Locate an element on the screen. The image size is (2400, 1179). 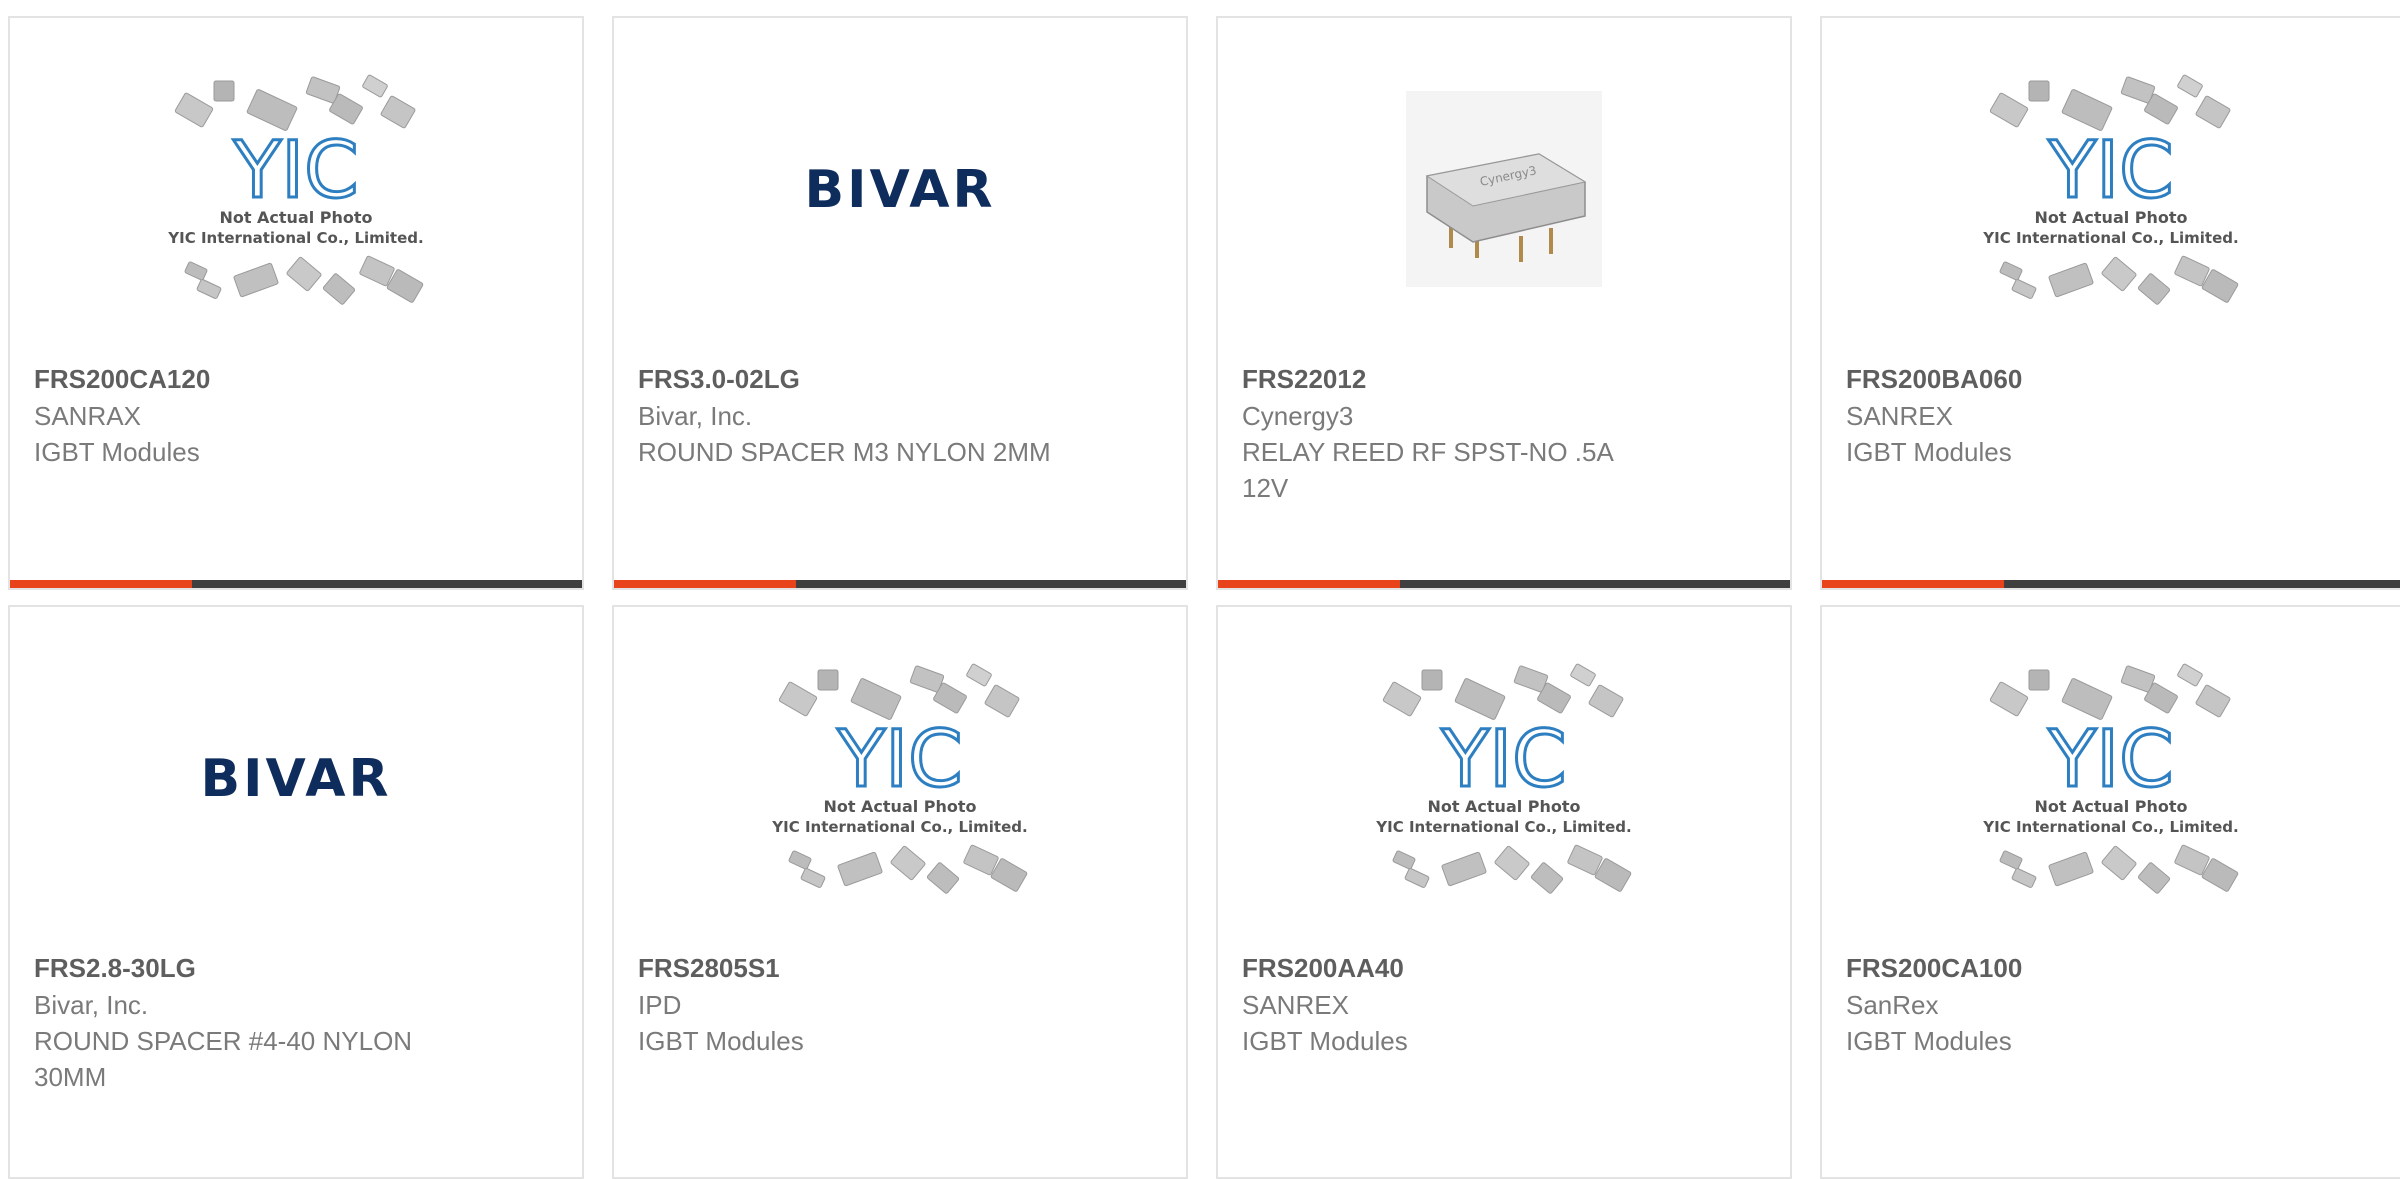
description: ROUND SPACER M3 NYLON 2MM is located at coordinates (844, 452).